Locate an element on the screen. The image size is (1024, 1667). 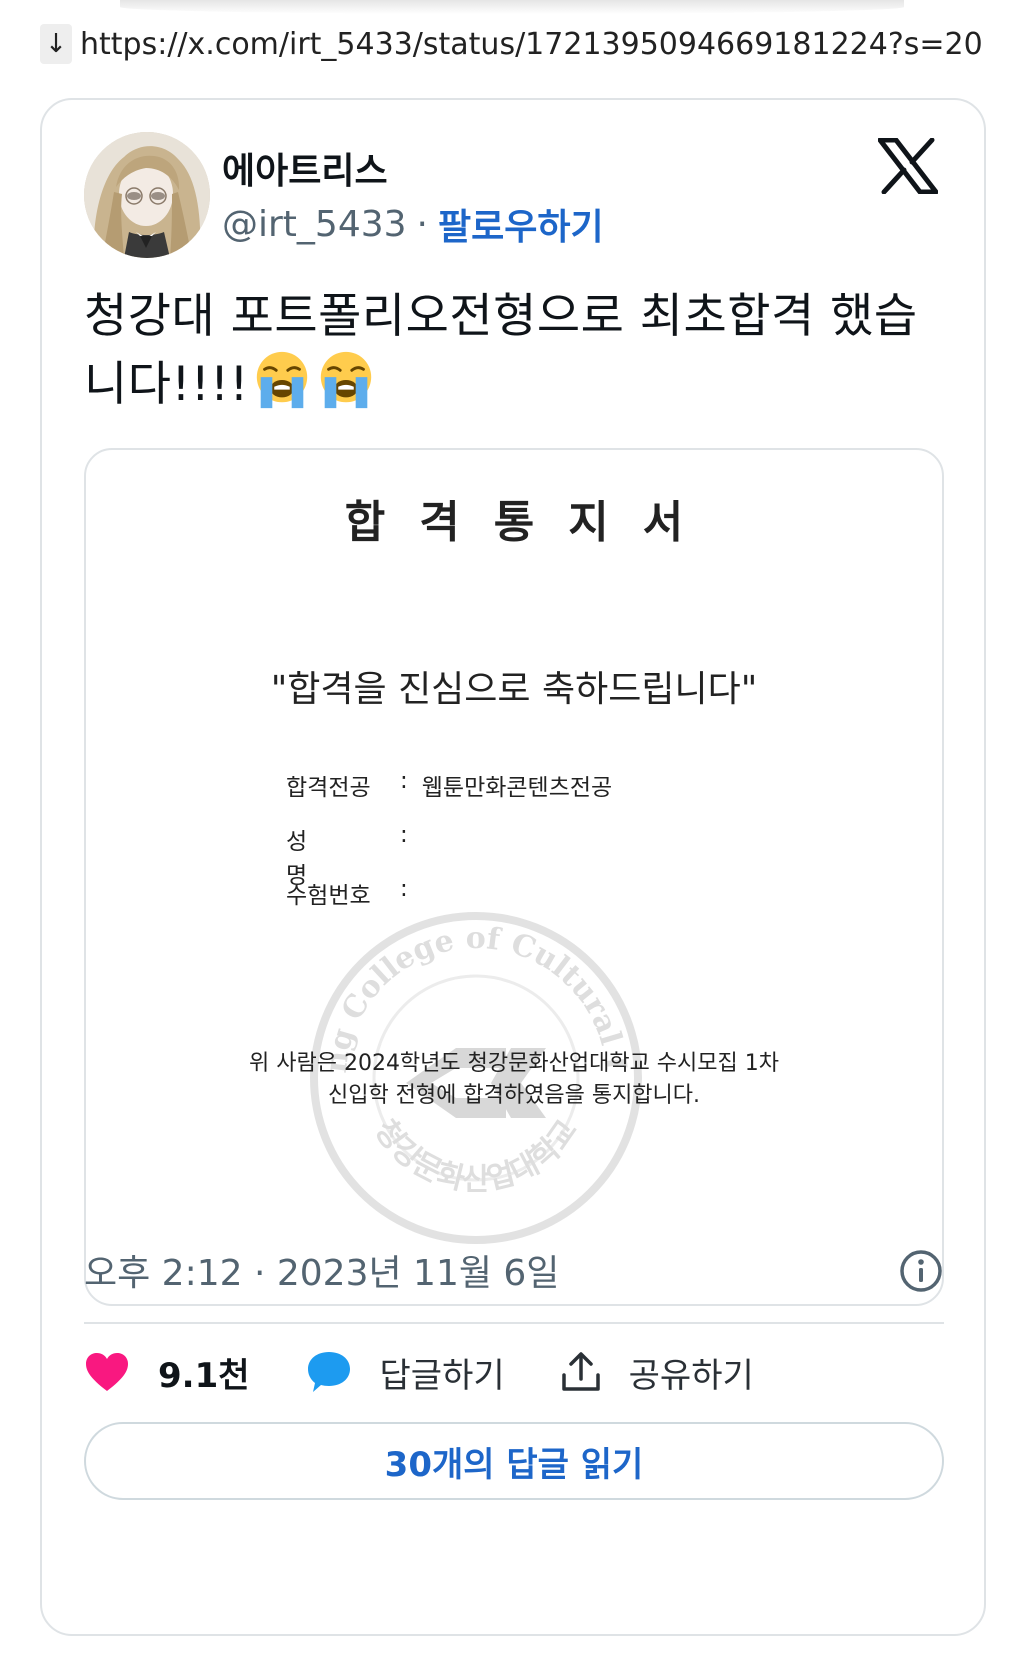
avatar is located at coordinates (147, 195).